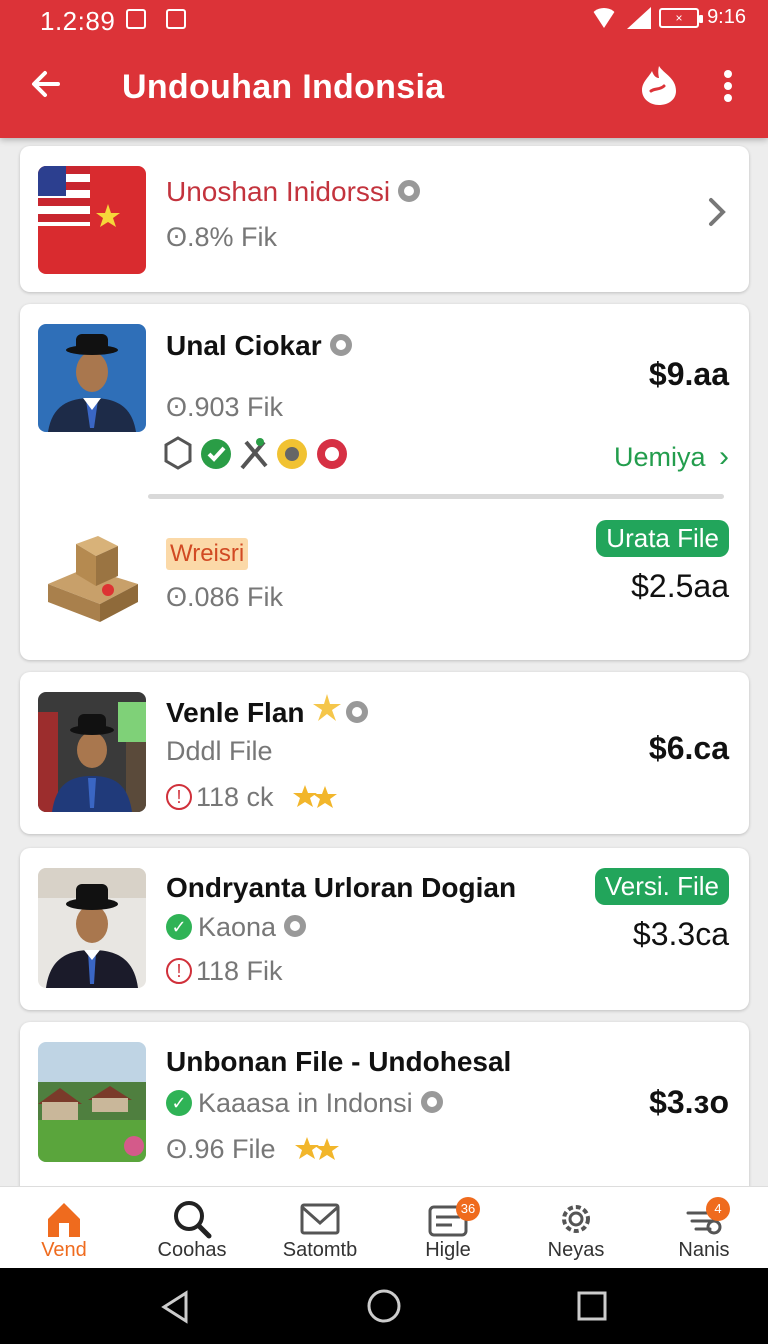  Describe the element at coordinates (222, 237) in the screenshot. I see `card-subtitle: ʘ.8% Fik` at that location.